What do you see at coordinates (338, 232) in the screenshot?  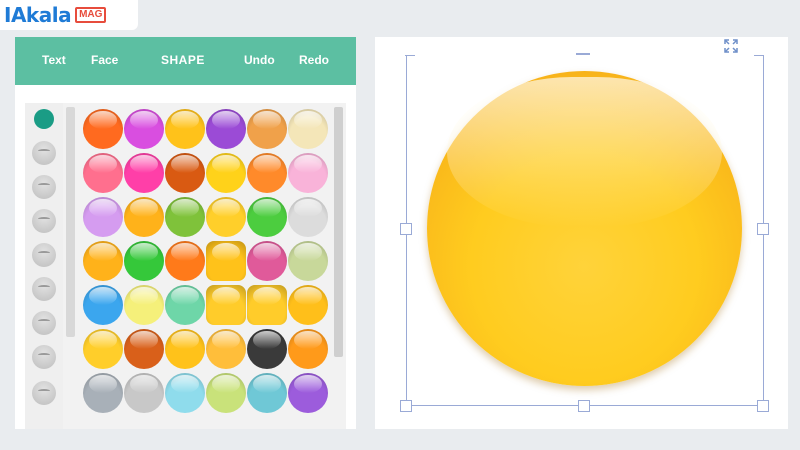 I see `shape-scrollbar` at bounding box center [338, 232].